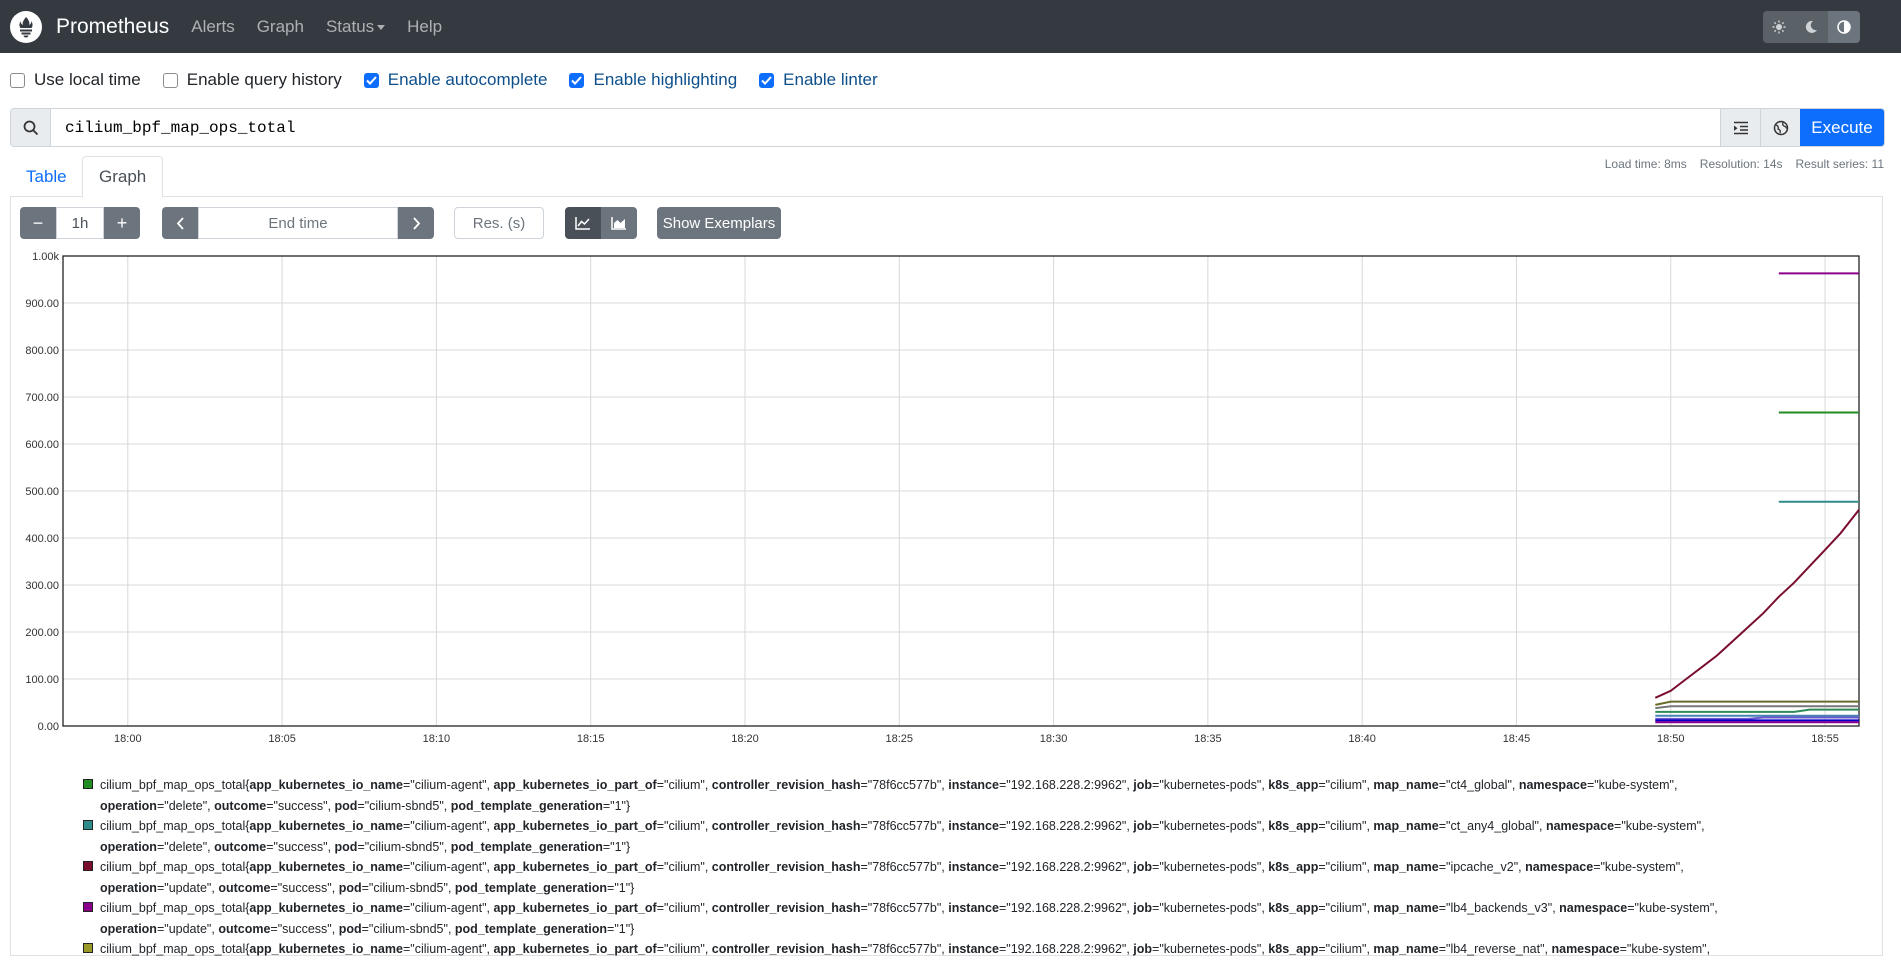  I want to click on y-tick-label: 300.00, so click(42, 586).